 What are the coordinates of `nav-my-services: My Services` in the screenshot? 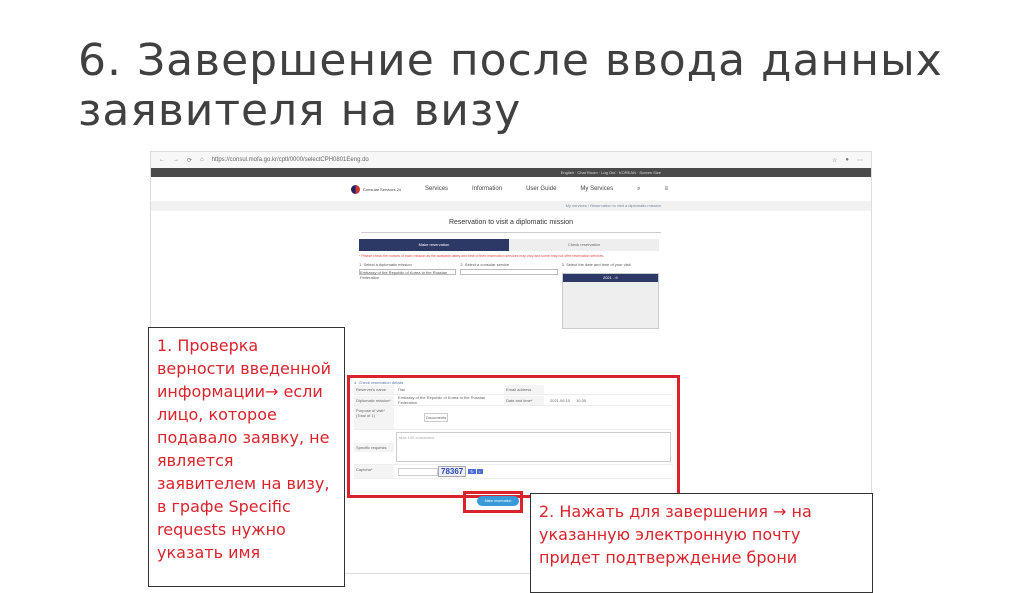 It's located at (596, 189).